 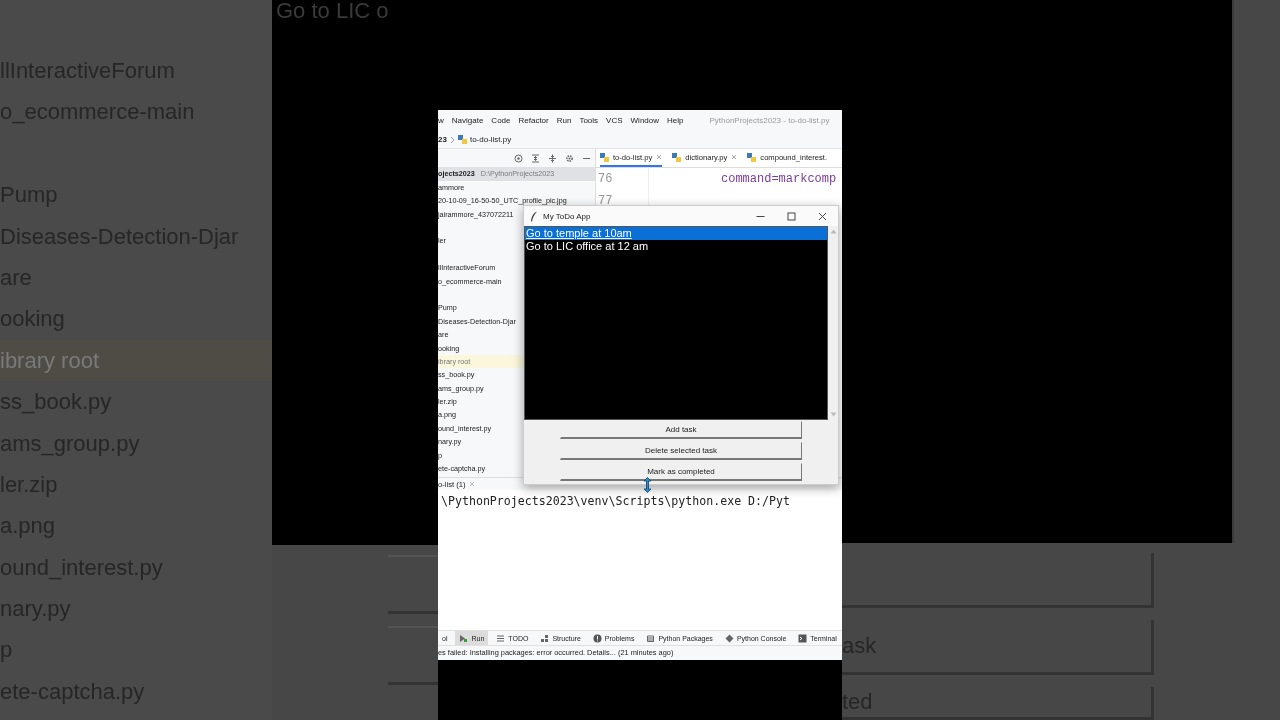 I want to click on line-number: 76, so click(x=622, y=179).